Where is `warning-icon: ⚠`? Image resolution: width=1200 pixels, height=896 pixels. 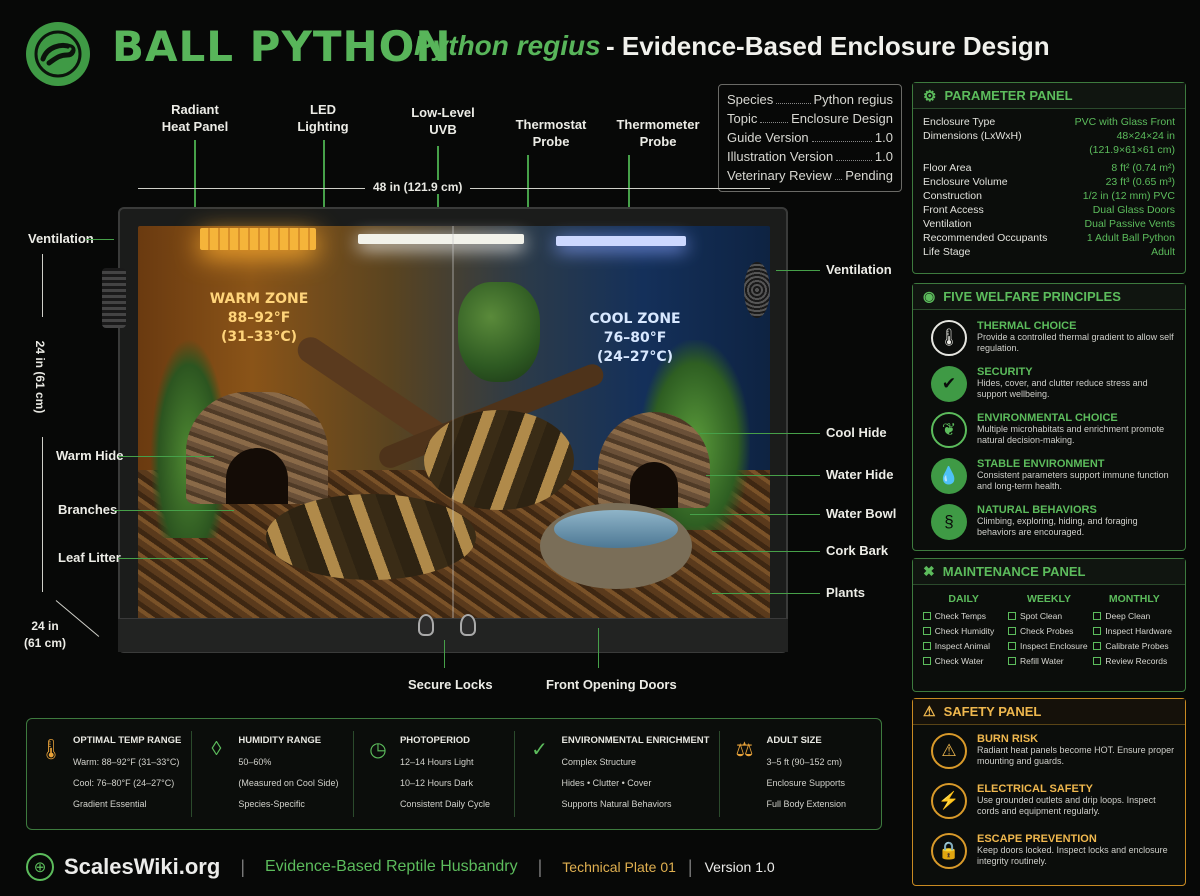 warning-icon: ⚠ is located at coordinates (929, 711).